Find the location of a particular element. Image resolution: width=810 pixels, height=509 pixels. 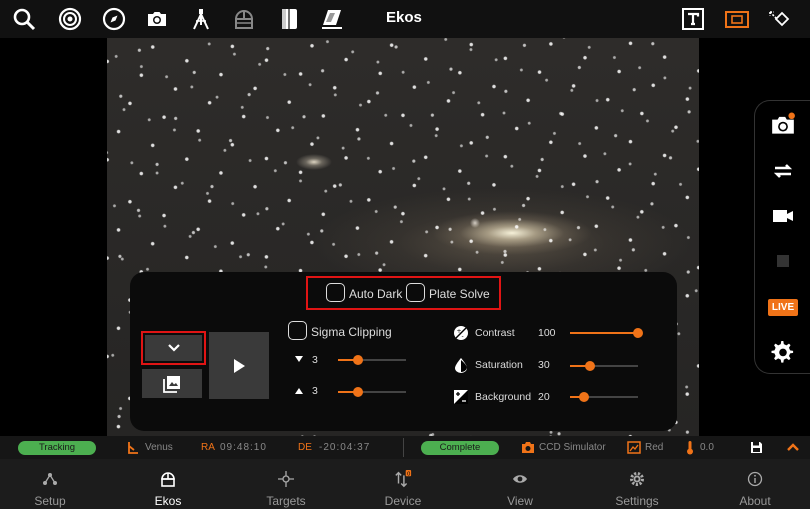

filter-name: Red is located at coordinates (654, 447).